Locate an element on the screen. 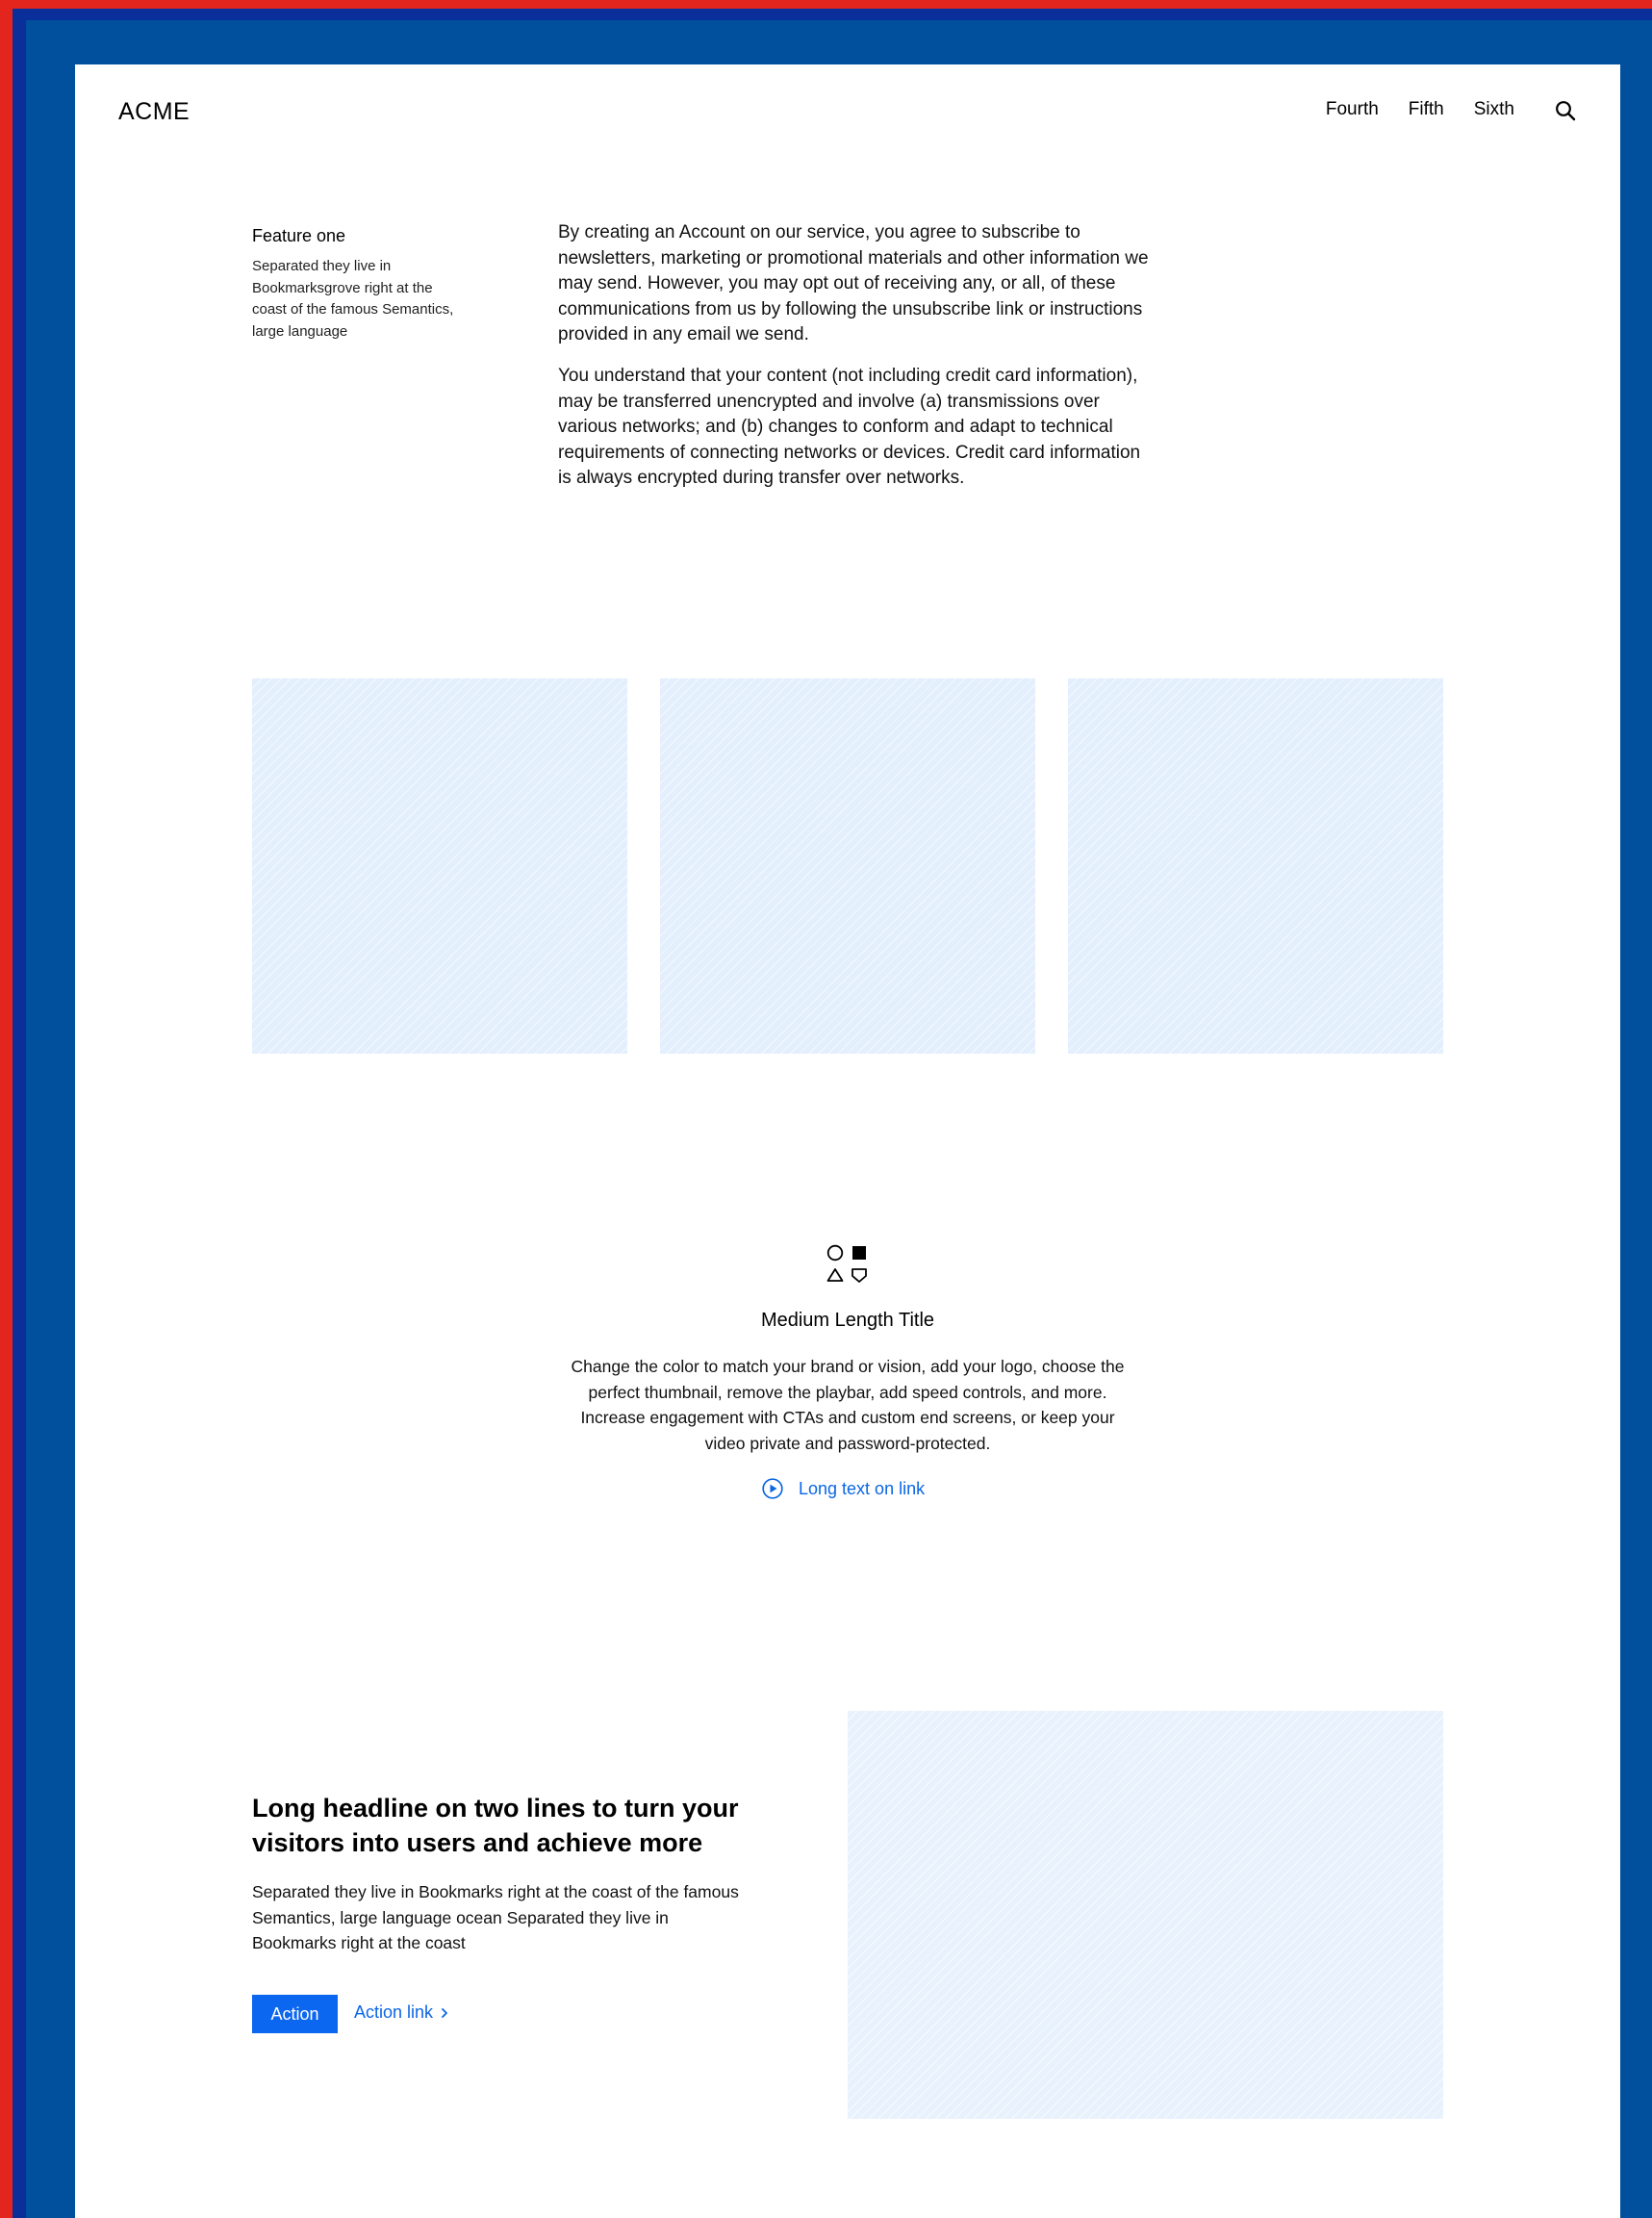 The width and height of the screenshot is (1652, 2218). play-video-link-label: Long text on link is located at coordinates (862, 1488).